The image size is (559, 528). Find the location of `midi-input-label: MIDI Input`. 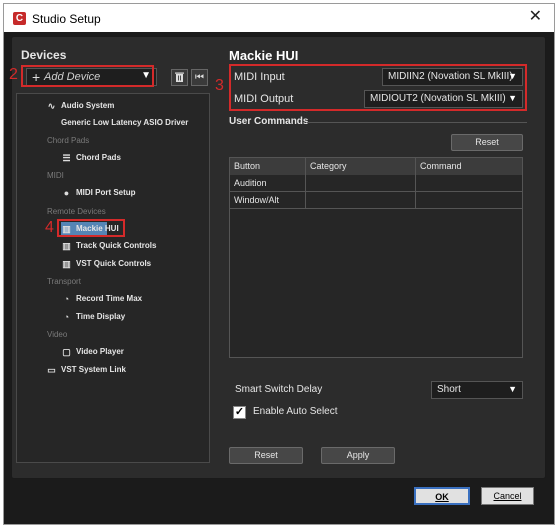

midi-input-label: MIDI Input is located at coordinates (259, 77).